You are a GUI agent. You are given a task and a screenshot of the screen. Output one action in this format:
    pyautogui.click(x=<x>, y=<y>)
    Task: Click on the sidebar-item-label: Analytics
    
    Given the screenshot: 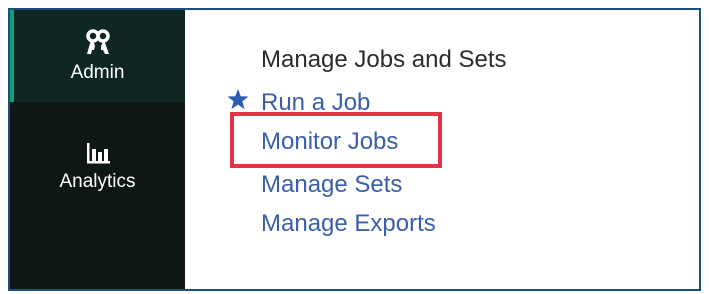 What is the action you would take?
    pyautogui.click(x=97, y=181)
    